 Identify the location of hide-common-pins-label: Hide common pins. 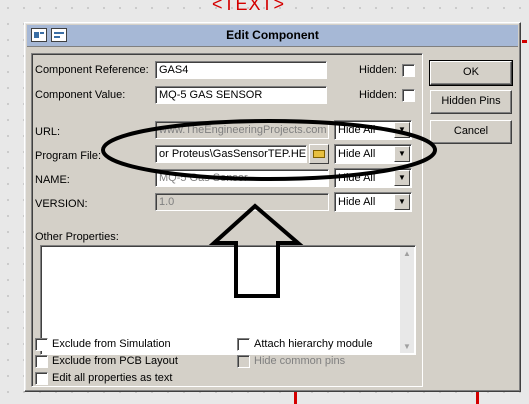
(300, 361).